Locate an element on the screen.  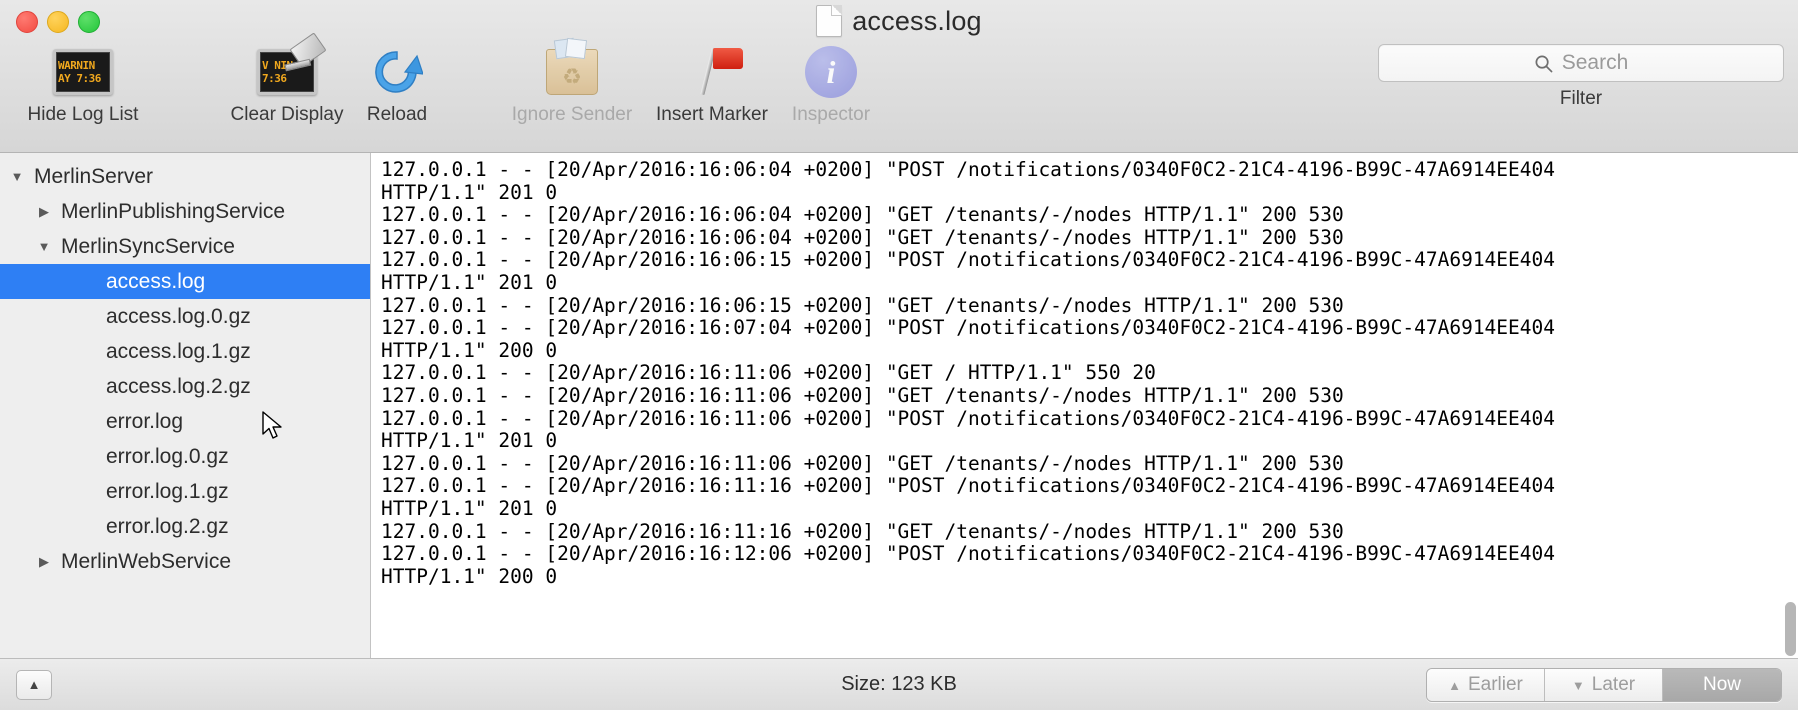
sidebar-item-error-log-1-gz: error.log.1.gz is located at coordinates (185, 491).